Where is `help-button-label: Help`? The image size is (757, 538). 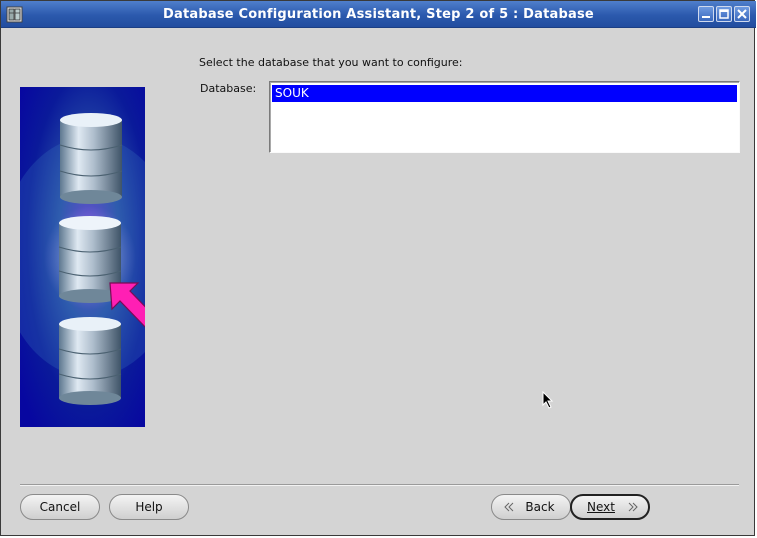
help-button-label: Help is located at coordinates (149, 507).